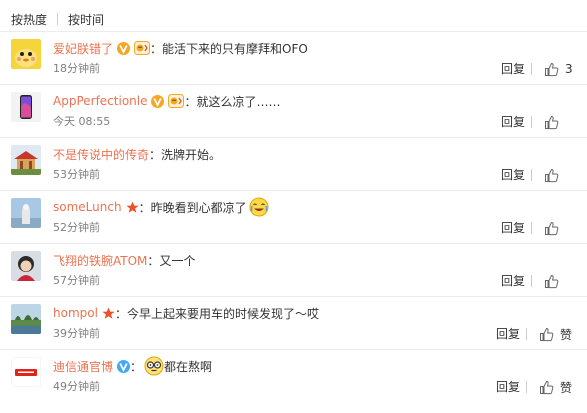 The width and height of the screenshot is (587, 413). I want to click on timestamp: 49分钟前, so click(76, 386).